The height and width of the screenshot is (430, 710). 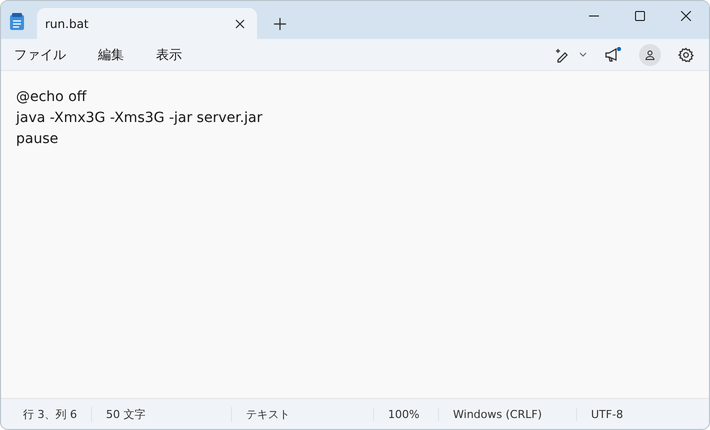 I want to click on document-tab: run.bat, so click(x=147, y=23).